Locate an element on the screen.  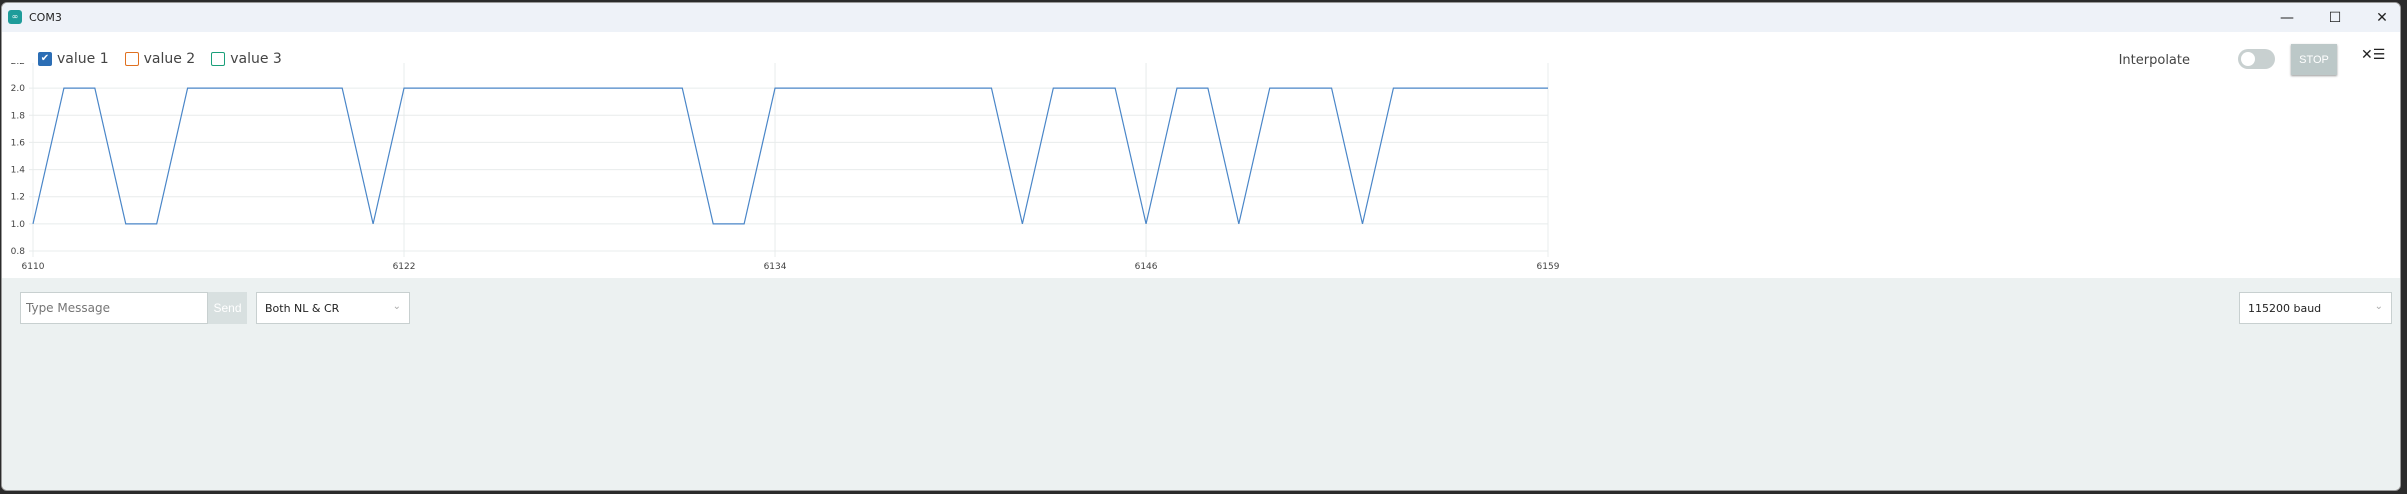
x-tick-label: 6159 is located at coordinates (1548, 267).